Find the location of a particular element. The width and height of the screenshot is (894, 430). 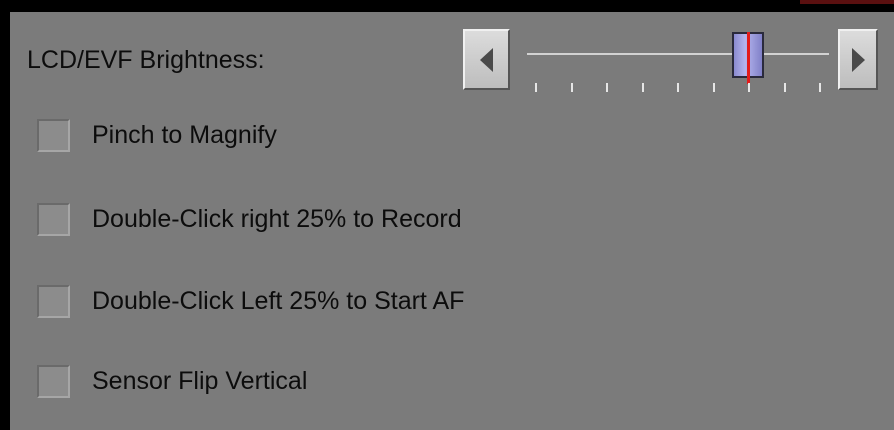

option-label: Double-Click right 25% to Record is located at coordinates (277, 219).